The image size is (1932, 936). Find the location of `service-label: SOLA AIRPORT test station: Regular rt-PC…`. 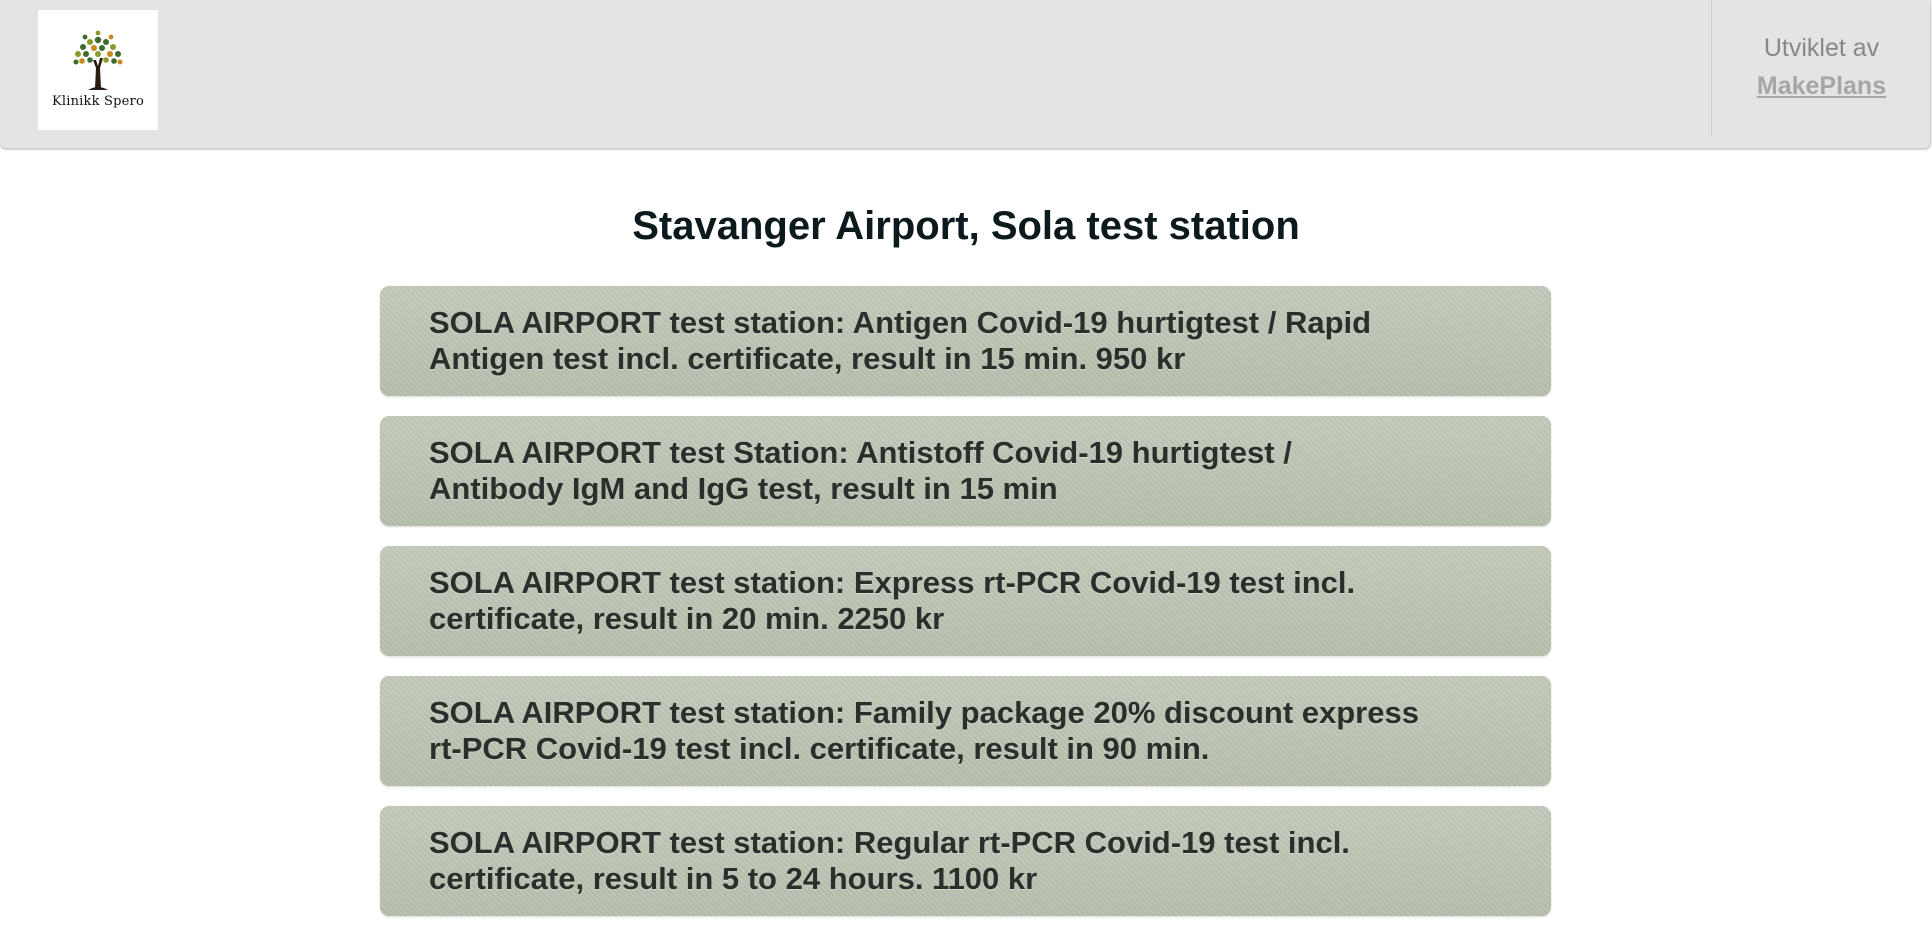

service-label: SOLA AIRPORT test station: Regular rt-PC… is located at coordinates (889, 860).